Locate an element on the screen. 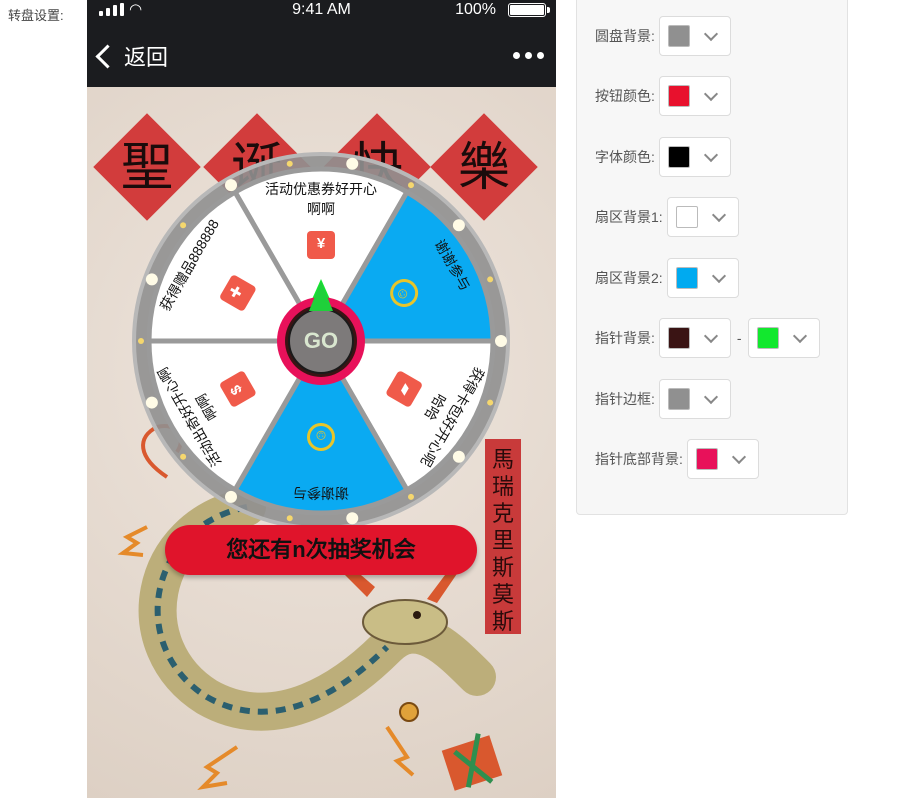 The height and width of the screenshot is (798, 923). setting-row: 圆盘背景: is located at coordinates (663, 36).